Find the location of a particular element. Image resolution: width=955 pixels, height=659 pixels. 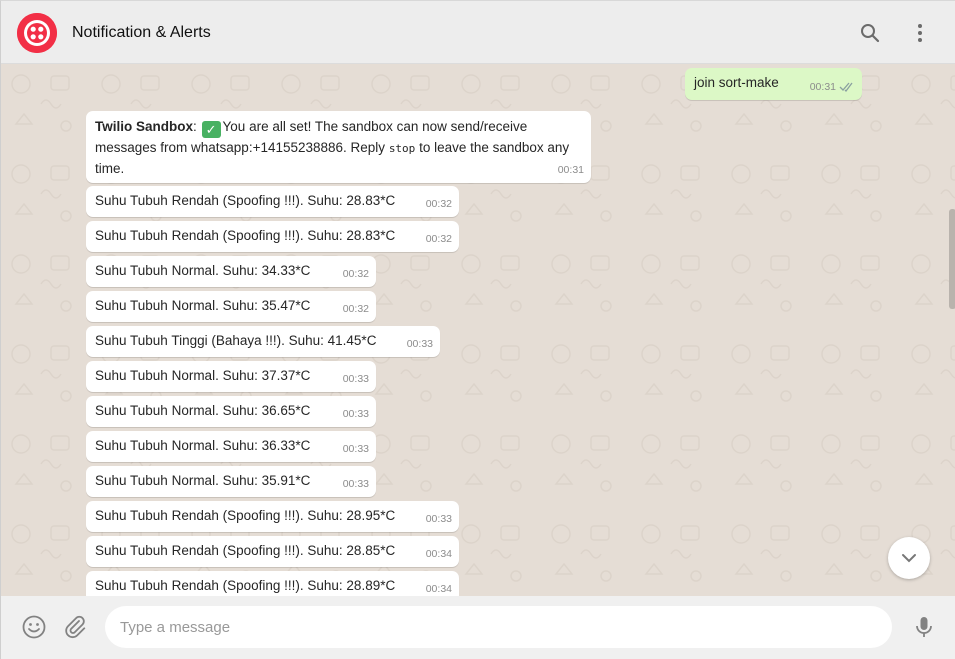

chat-header: Notification & Alerts is located at coordinates (478, 32).